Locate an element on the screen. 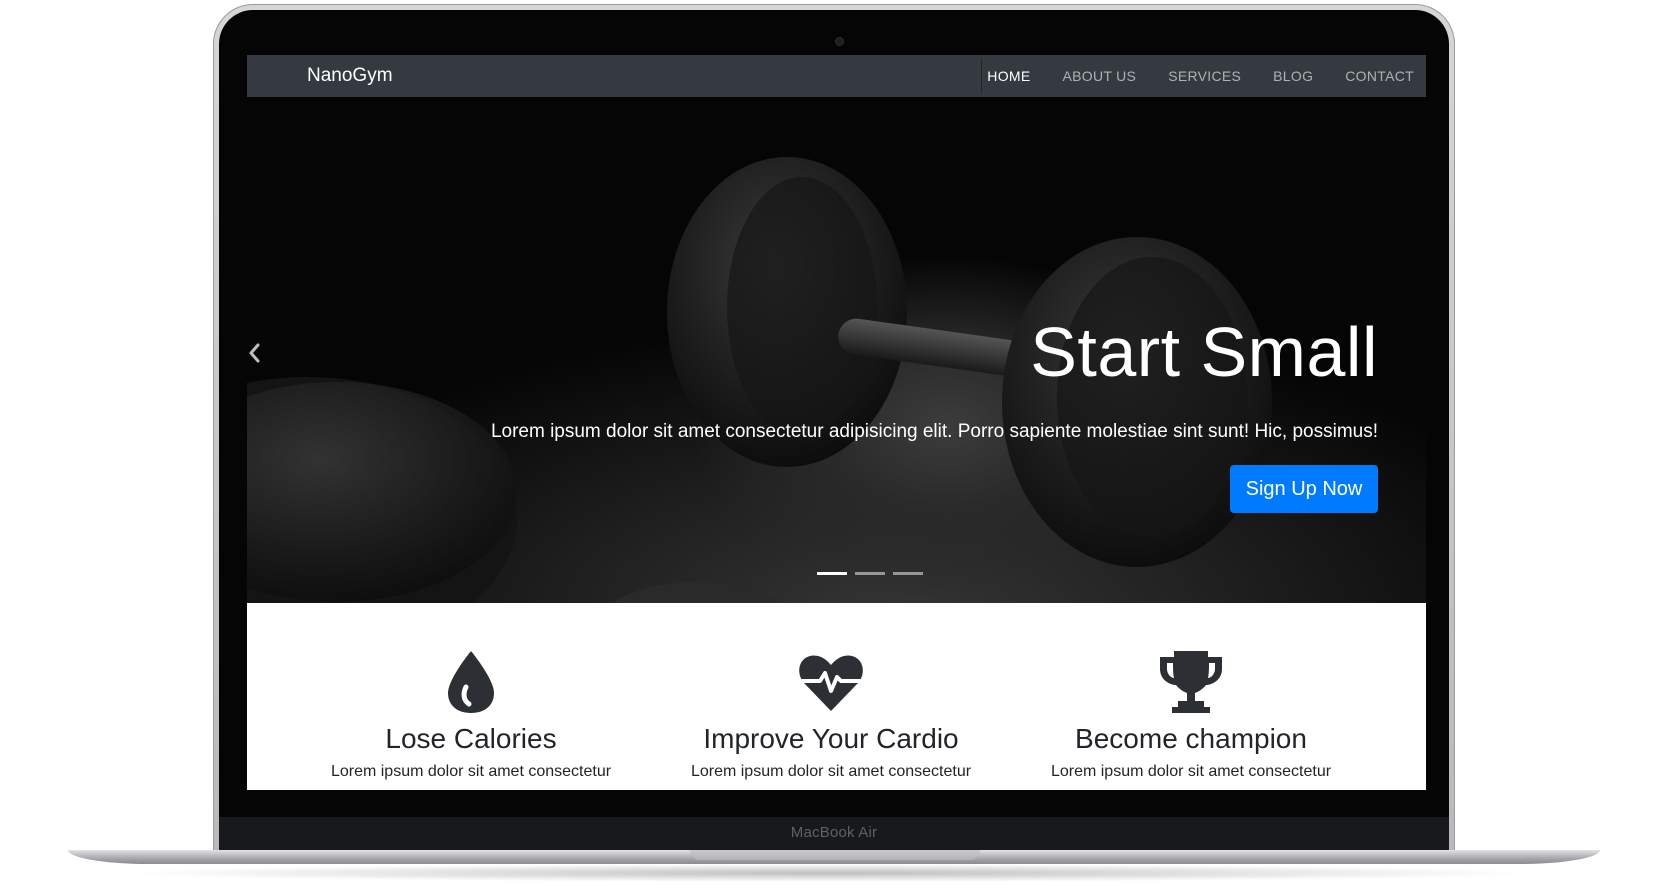 This screenshot has width=1666, height=895. feature-title: Lose Calories is located at coordinates (471, 738).